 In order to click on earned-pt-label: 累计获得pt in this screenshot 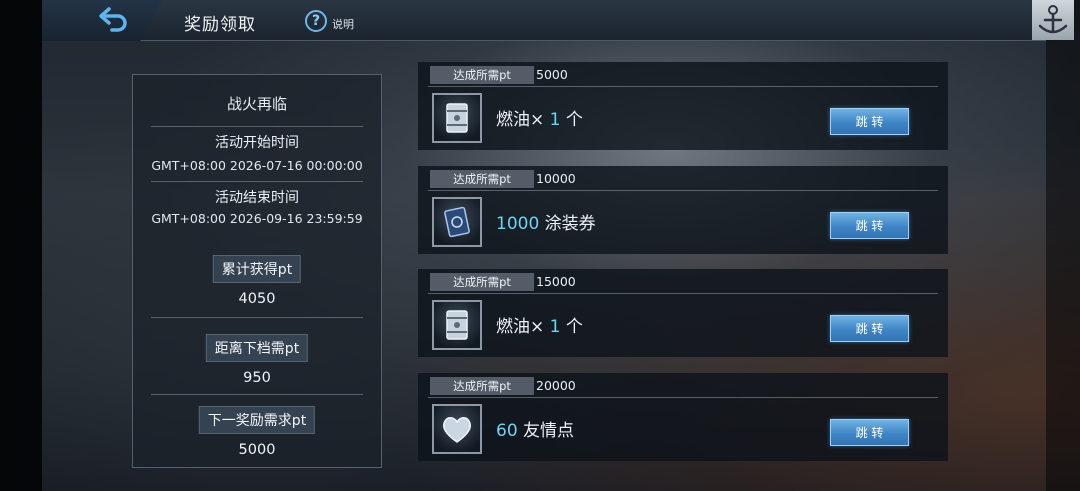, I will do `click(257, 269)`.